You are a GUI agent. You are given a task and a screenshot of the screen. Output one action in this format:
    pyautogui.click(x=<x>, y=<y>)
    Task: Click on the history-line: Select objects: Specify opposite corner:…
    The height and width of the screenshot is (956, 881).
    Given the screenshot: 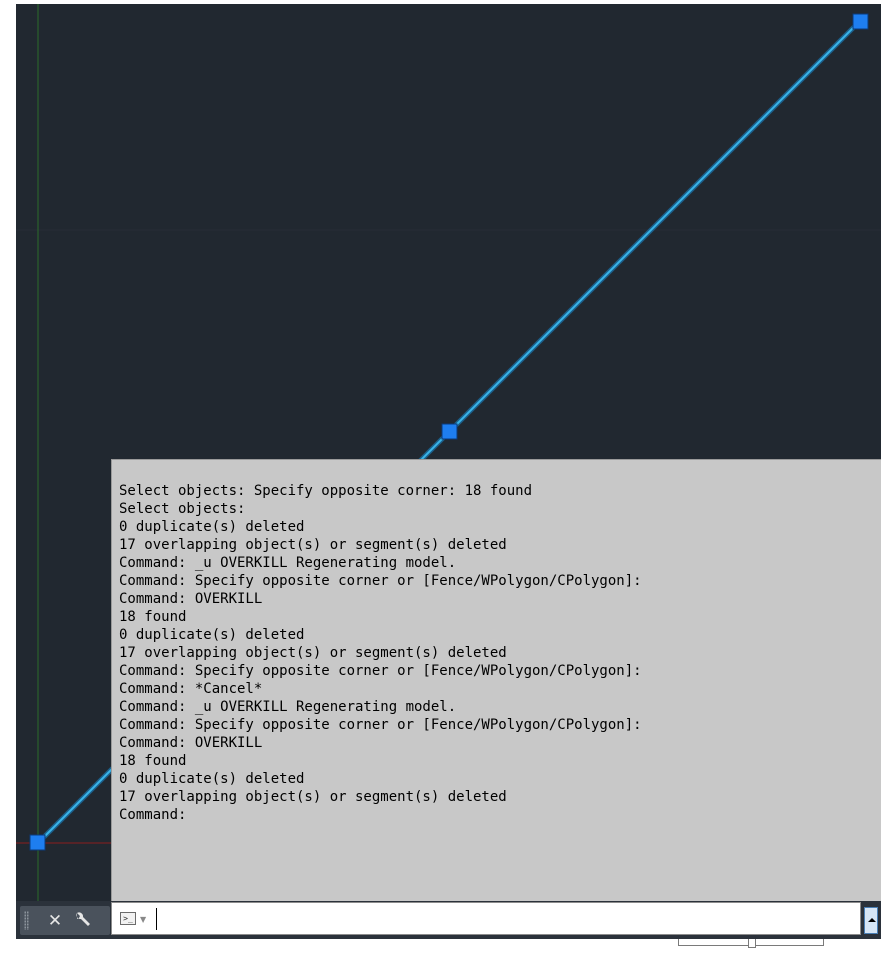 What is the action you would take?
    pyautogui.click(x=326, y=491)
    